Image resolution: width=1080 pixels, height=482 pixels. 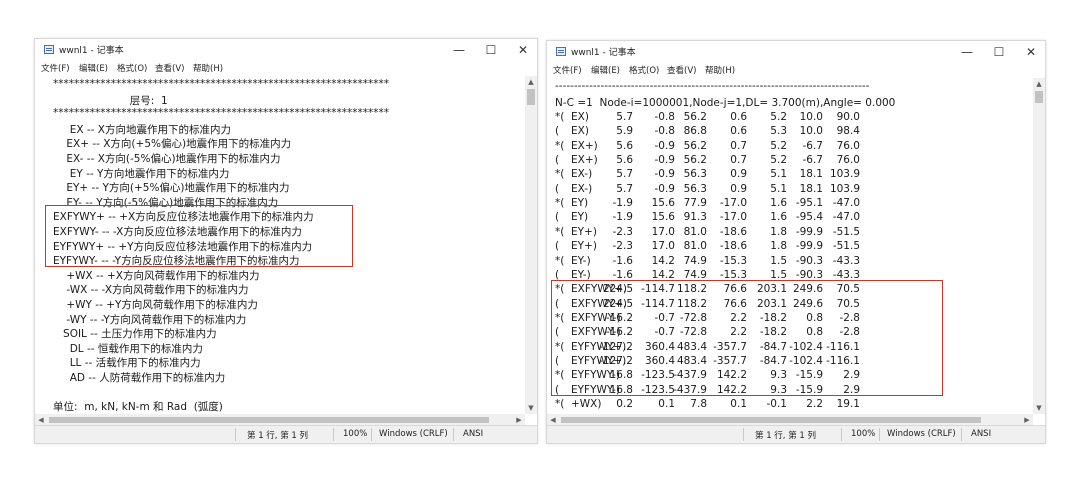 I want to click on force-value: 7.8, so click(x=698, y=404).